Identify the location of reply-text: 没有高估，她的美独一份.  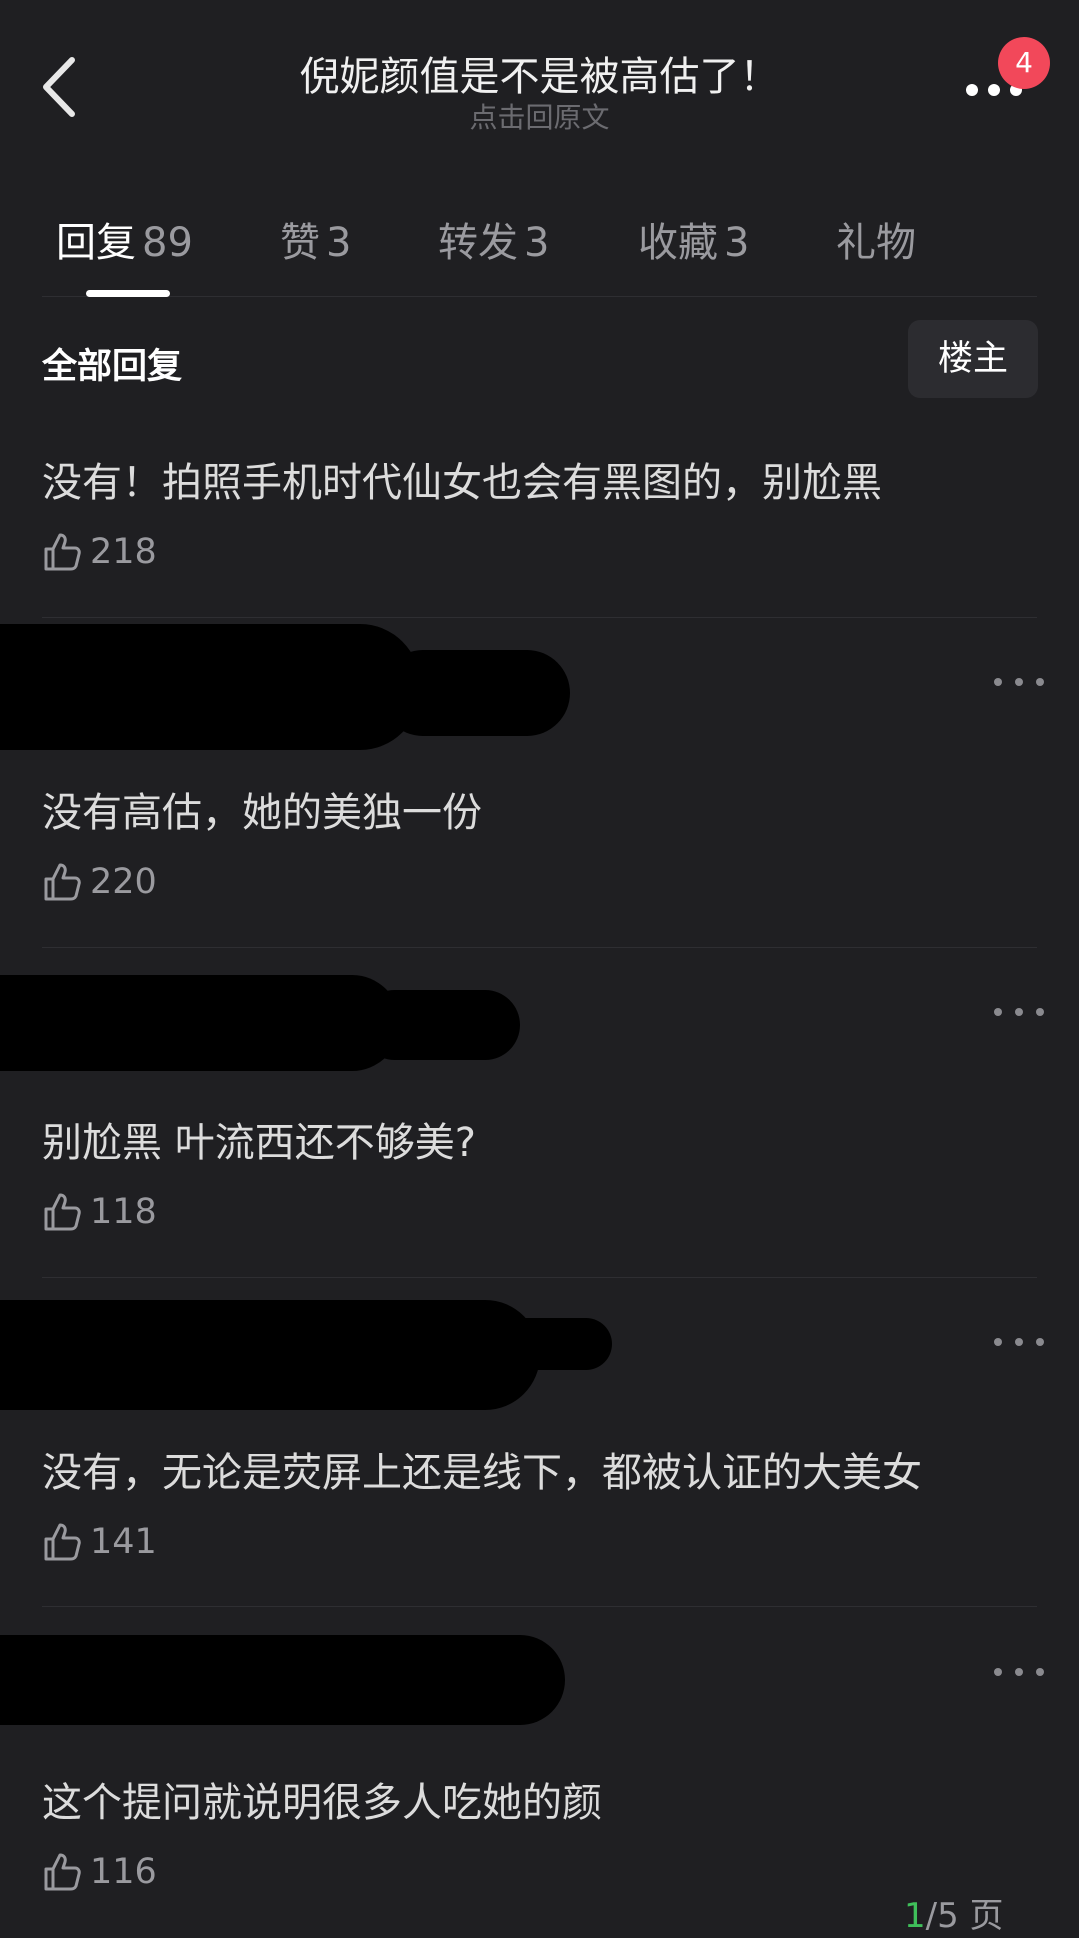
(262, 813).